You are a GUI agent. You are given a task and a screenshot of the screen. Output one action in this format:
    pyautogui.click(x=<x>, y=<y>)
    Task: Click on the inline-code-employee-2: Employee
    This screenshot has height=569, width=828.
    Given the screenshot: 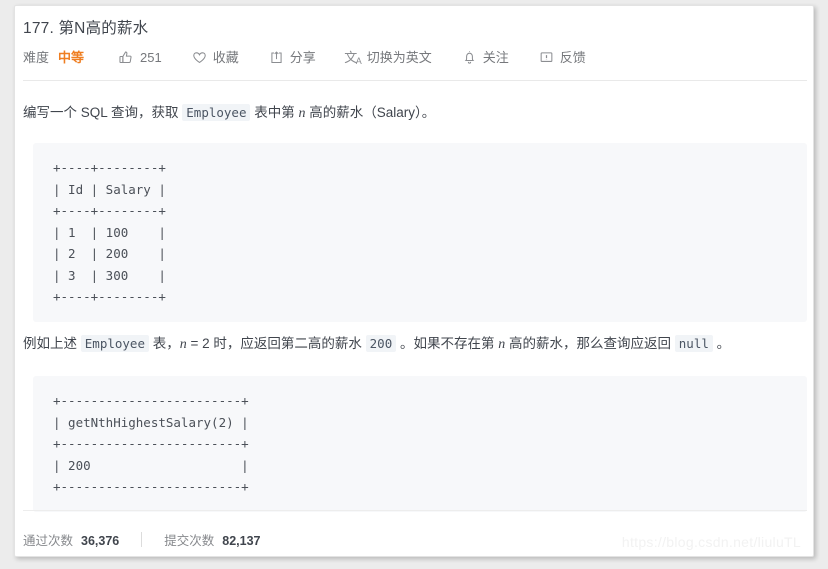 What is the action you would take?
    pyautogui.click(x=114, y=343)
    